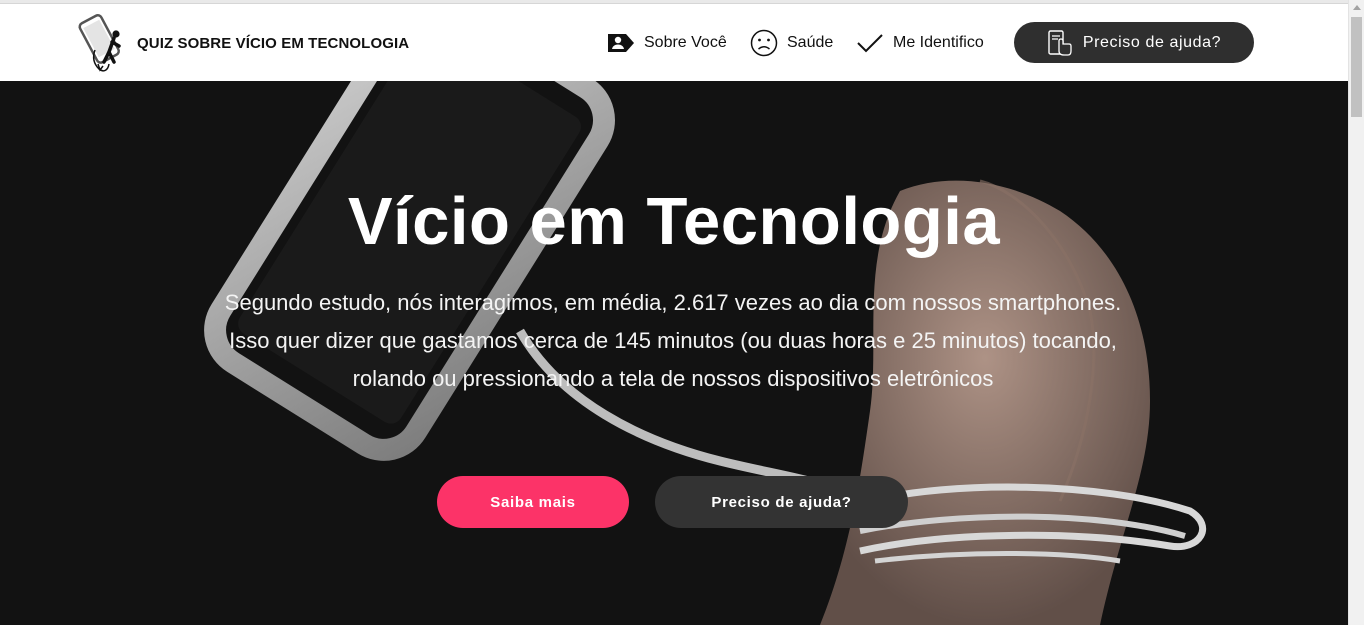  What do you see at coordinates (685, 42) in the screenshot?
I see `nav-label: Sobre Você` at bounding box center [685, 42].